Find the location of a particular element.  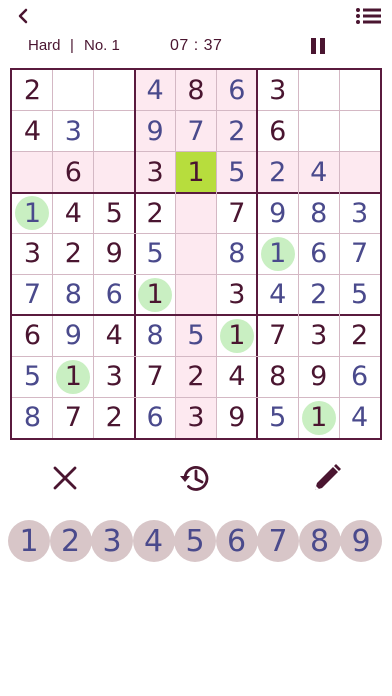

undo-button is located at coordinates (195, 478).